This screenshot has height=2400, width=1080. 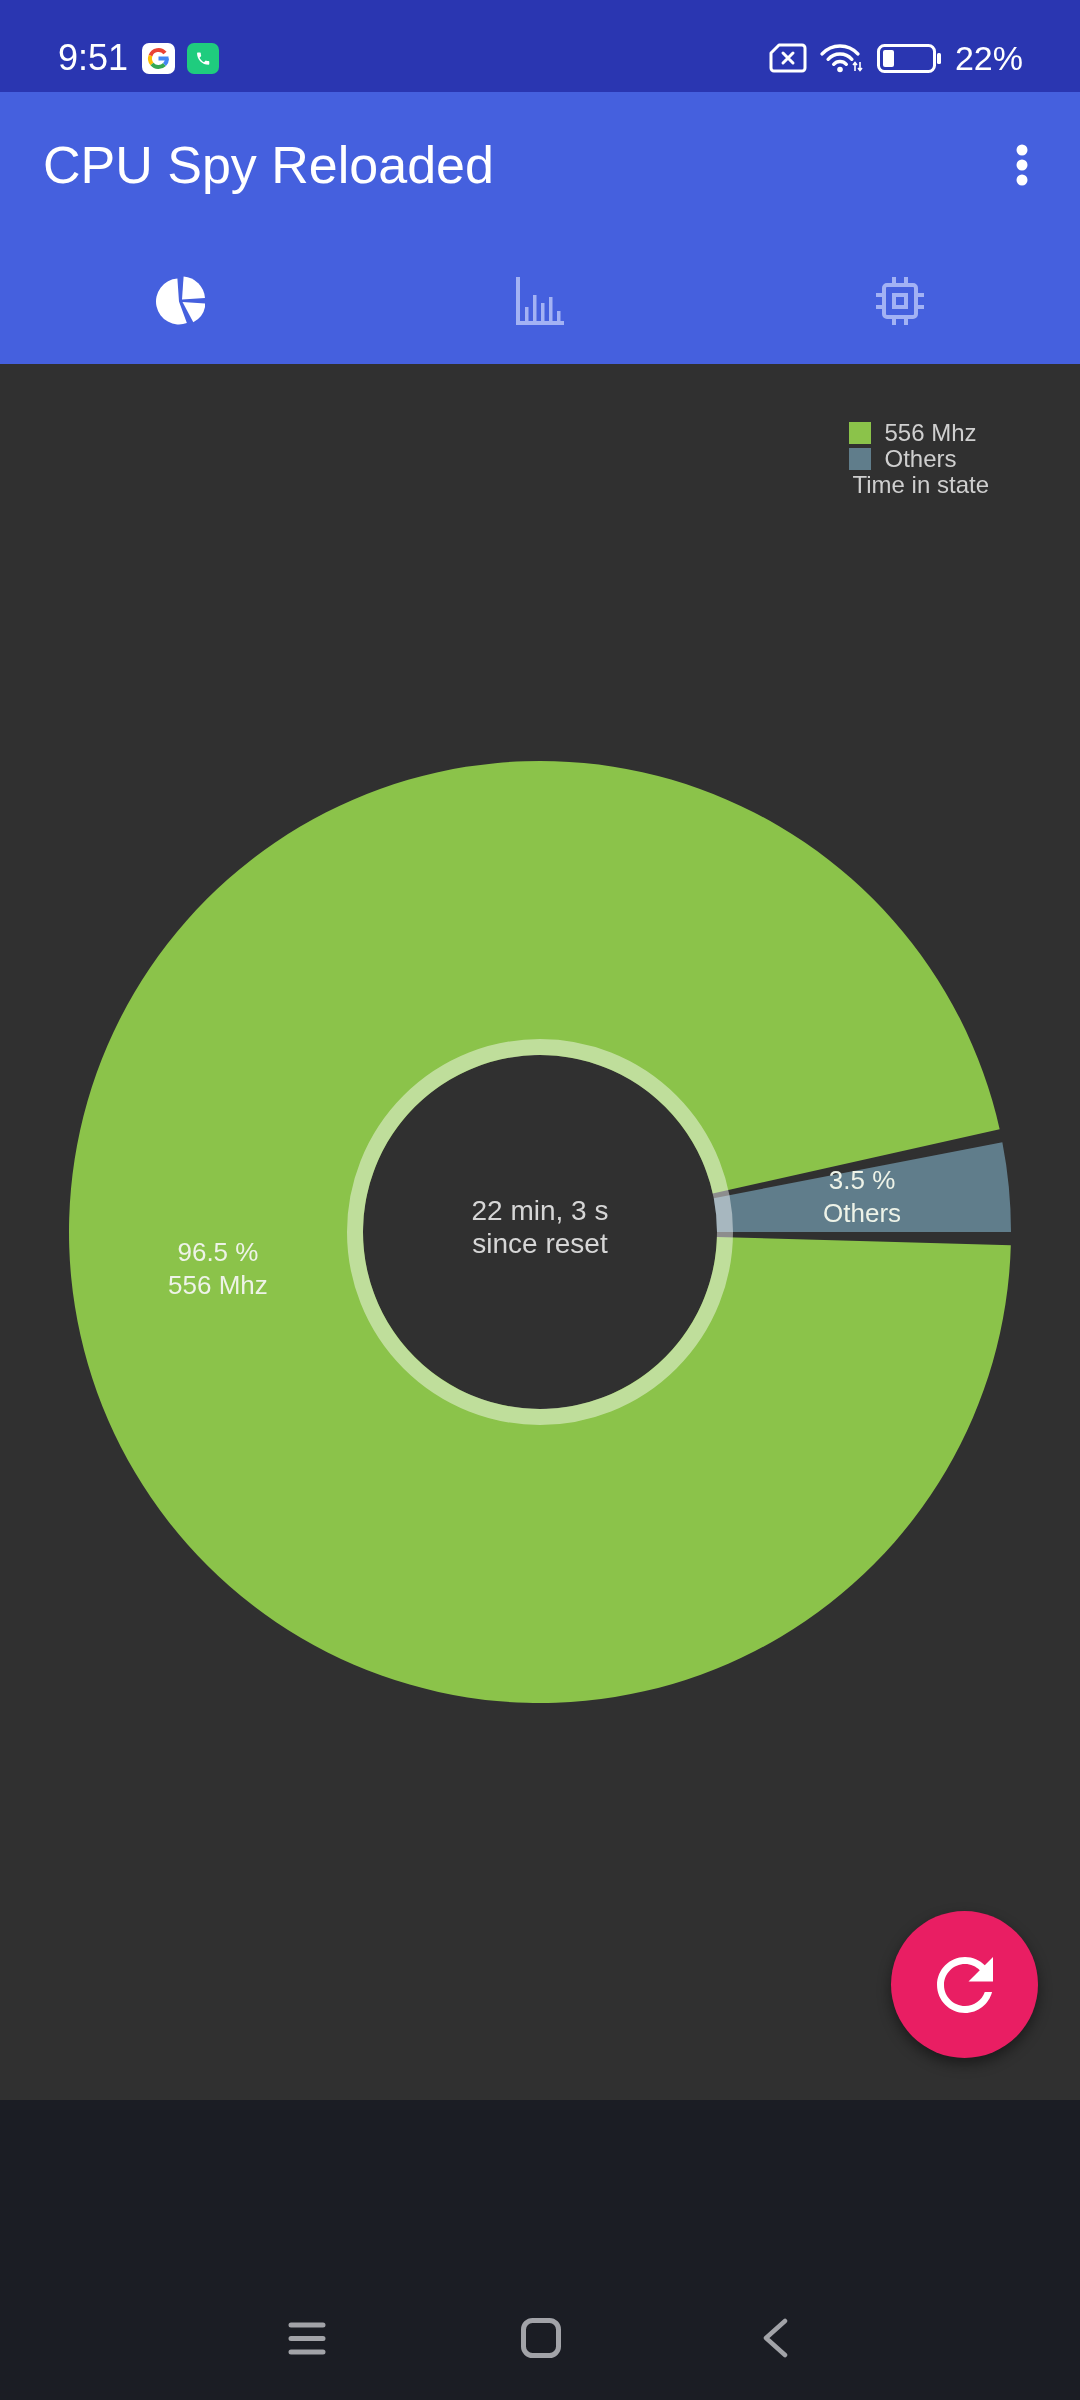 What do you see at coordinates (269, 165) in the screenshot?
I see `app-title: CPU Spy Reloaded` at bounding box center [269, 165].